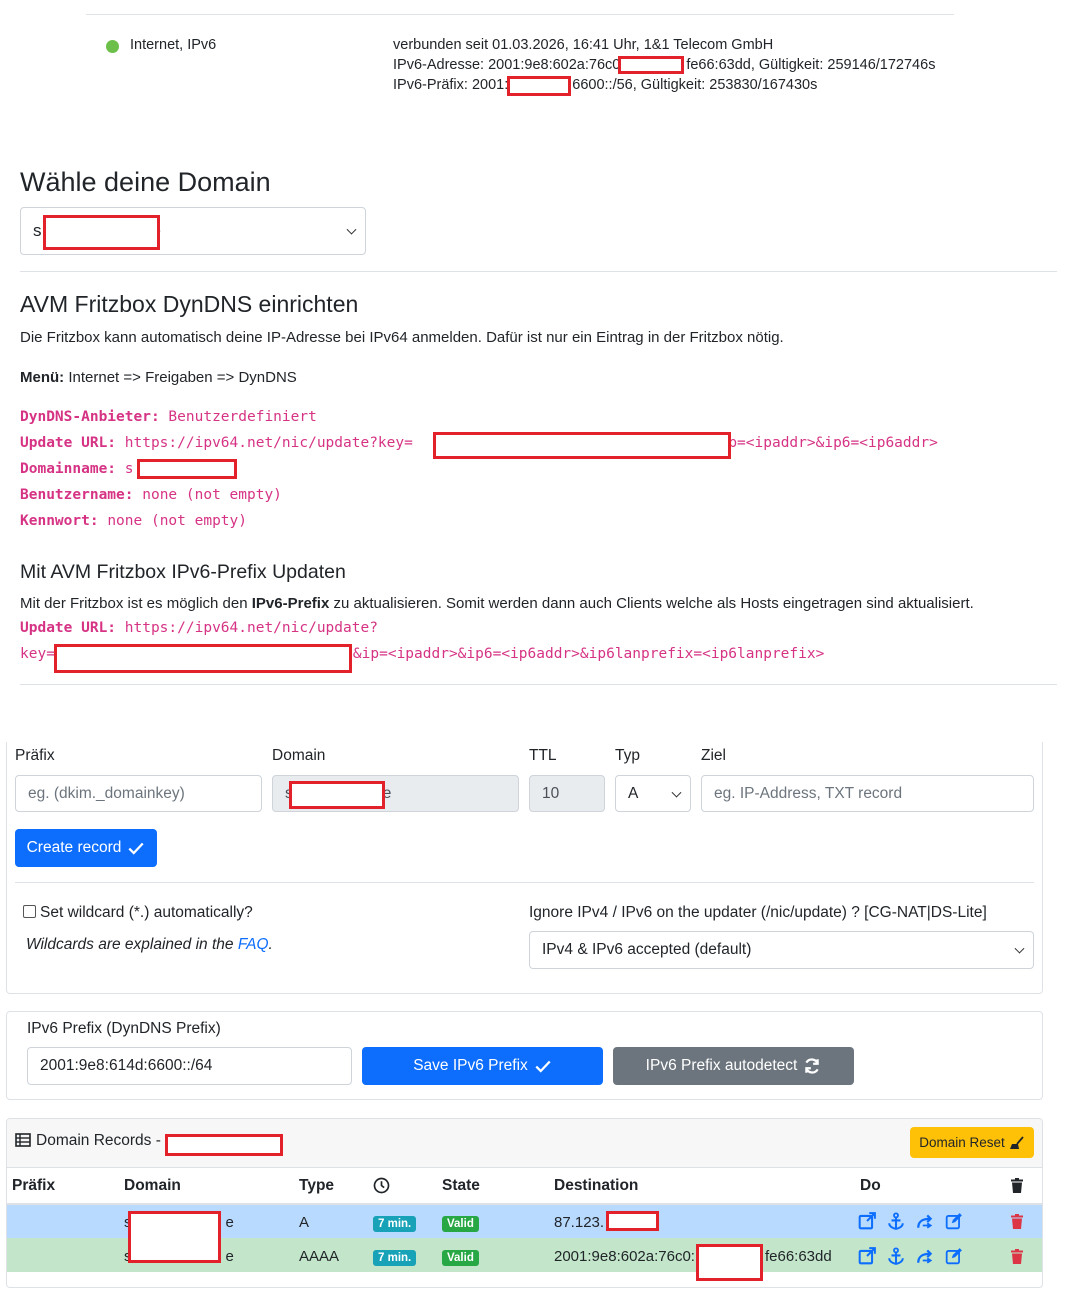 This screenshot has width=1071, height=1305. Describe the element at coordinates (713, 755) in the screenshot. I see `target-label: Ziel` at that location.